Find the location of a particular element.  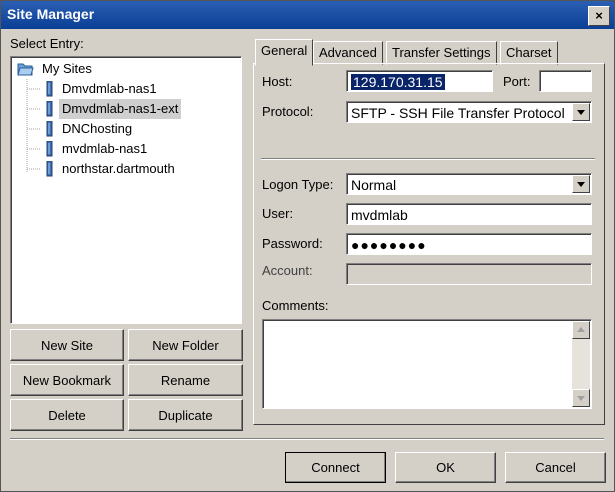

connect-label: Connect is located at coordinates (335, 467).